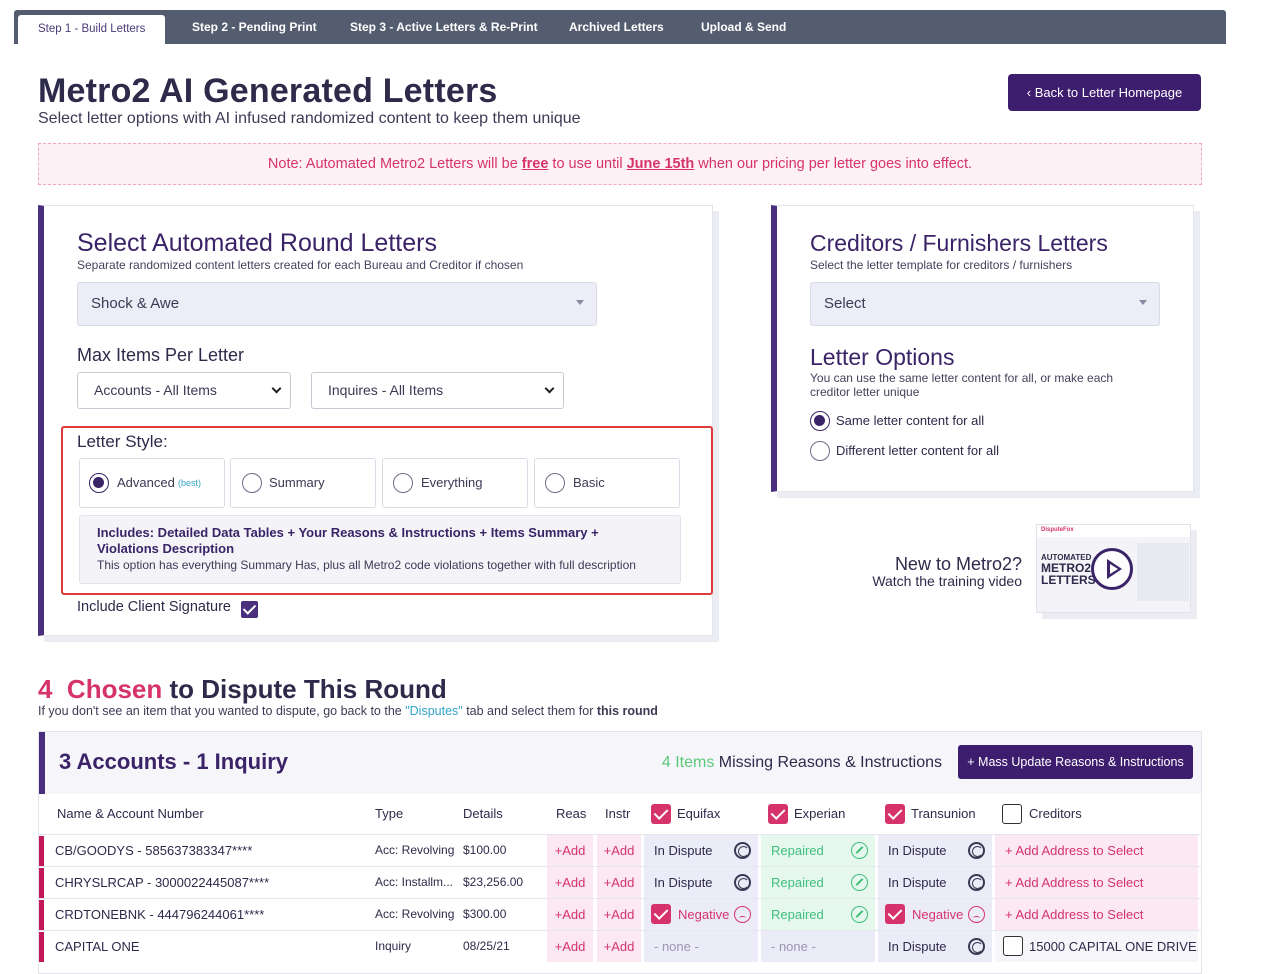  Describe the element at coordinates (415, 914) in the screenshot. I see `row-type: Acc: Revolving` at that location.